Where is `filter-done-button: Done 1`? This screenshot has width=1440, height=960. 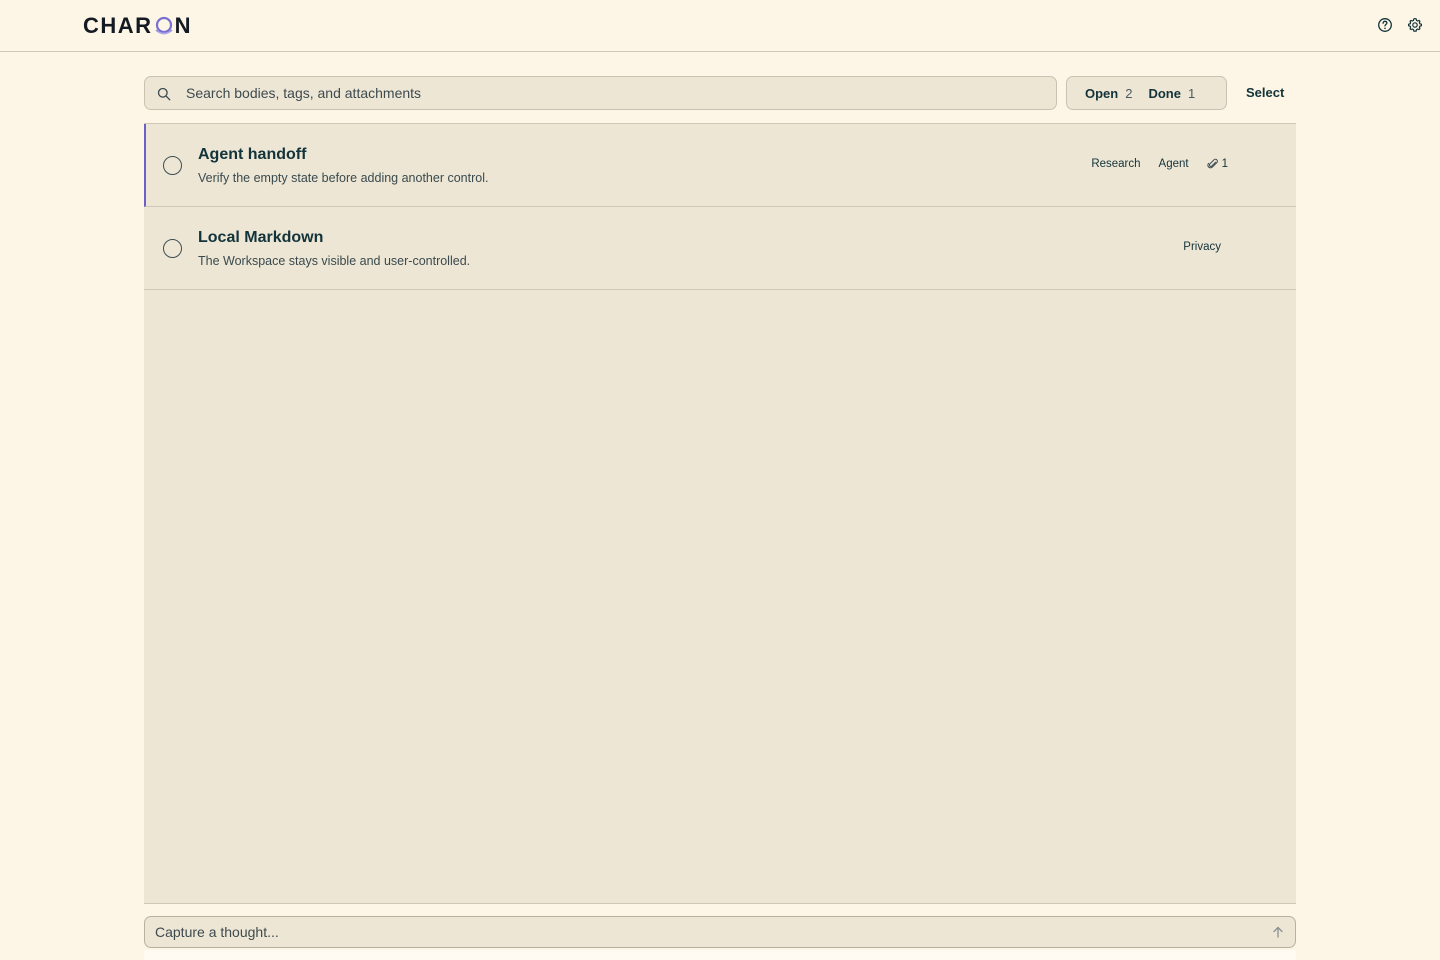
filter-done-button: Done 1 is located at coordinates (1163, 93).